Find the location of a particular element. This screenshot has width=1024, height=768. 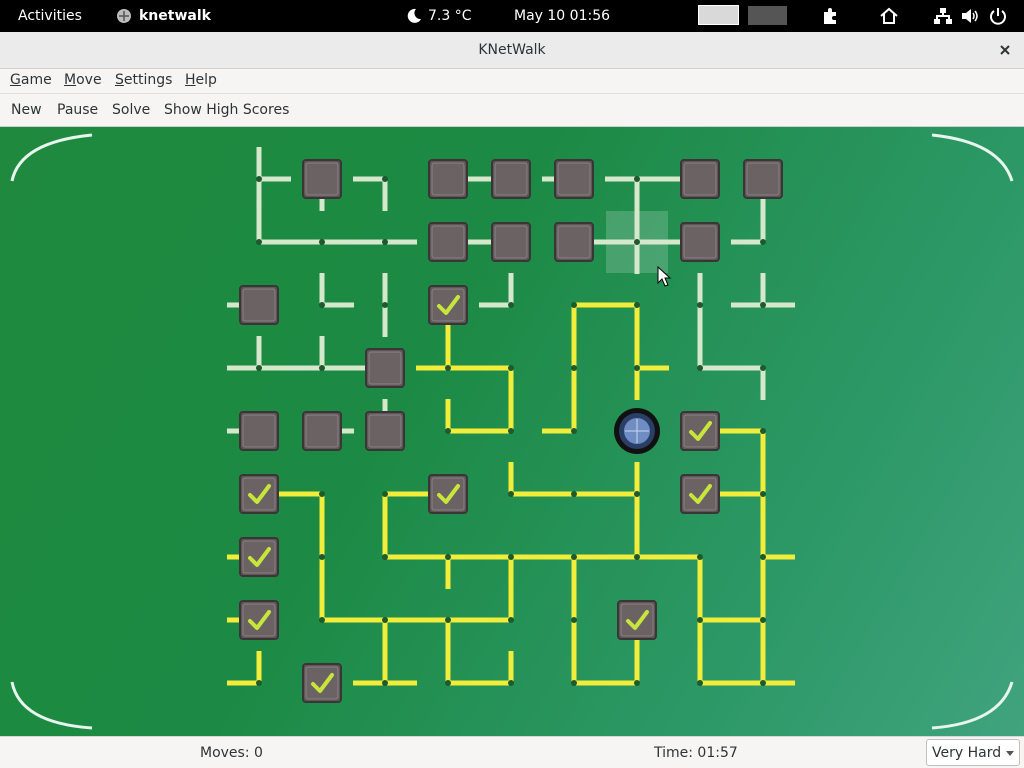

menu-move: Move is located at coordinates (83, 80).